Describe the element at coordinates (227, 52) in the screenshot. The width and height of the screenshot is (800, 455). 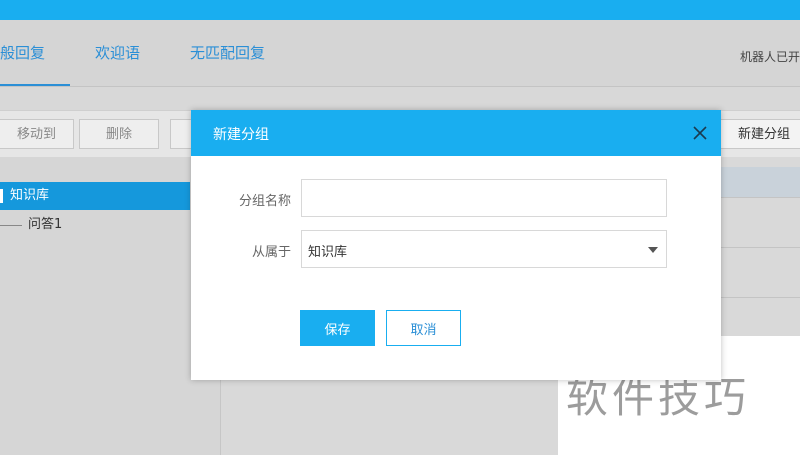
I see `tab-no-match-reply: 无匹配回复` at that location.